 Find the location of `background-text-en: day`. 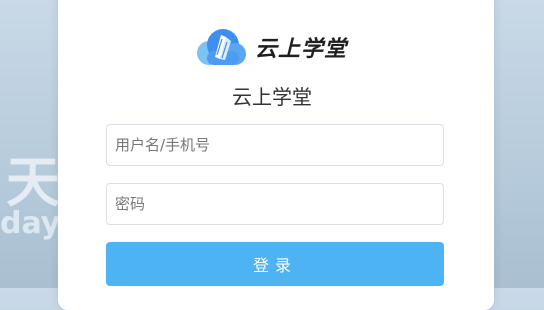

background-text-en: day is located at coordinates (30, 223).